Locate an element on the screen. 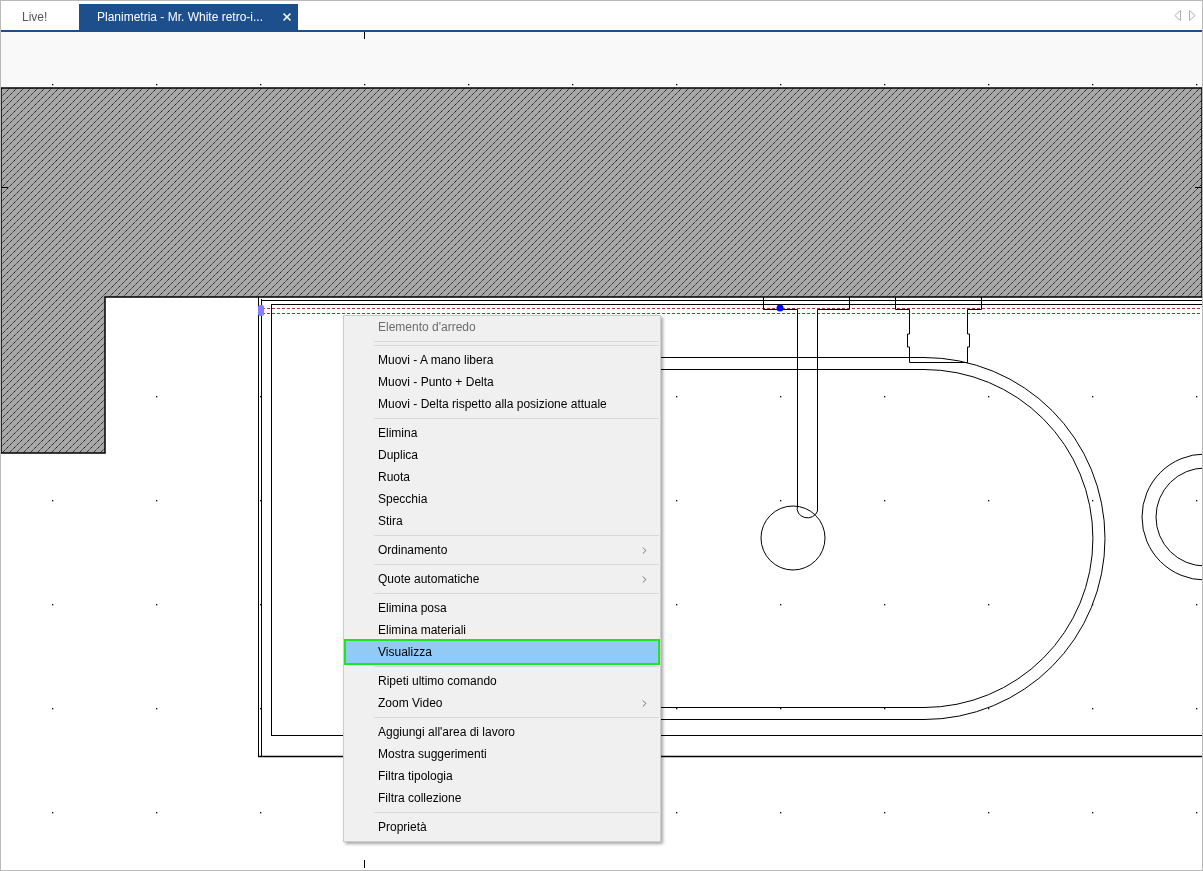 The image size is (1203, 871). menu-item: Ripeti ultimo comando is located at coordinates (502, 681).